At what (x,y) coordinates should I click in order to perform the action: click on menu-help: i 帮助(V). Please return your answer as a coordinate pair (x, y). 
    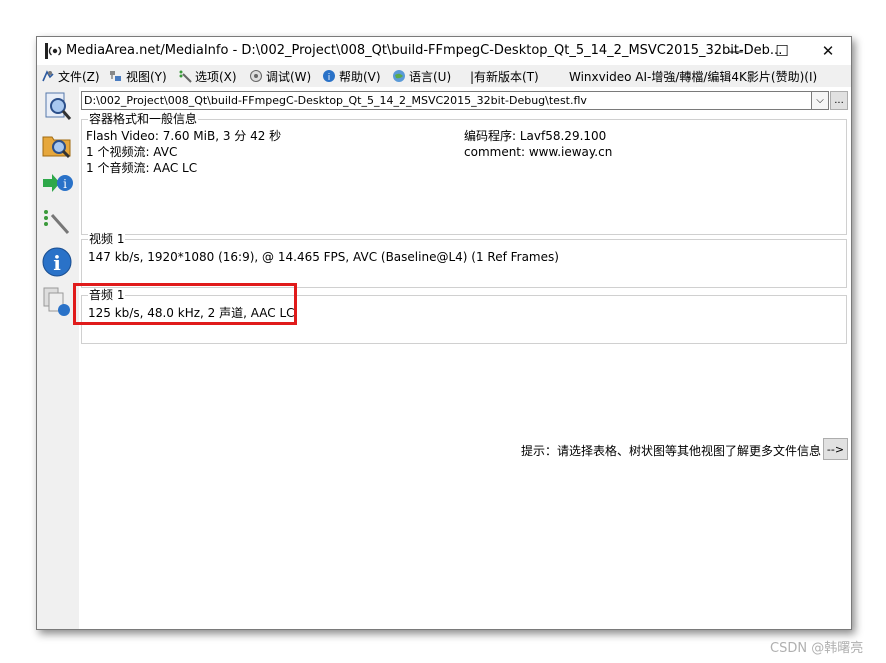
    Looking at the image, I should click on (351, 76).